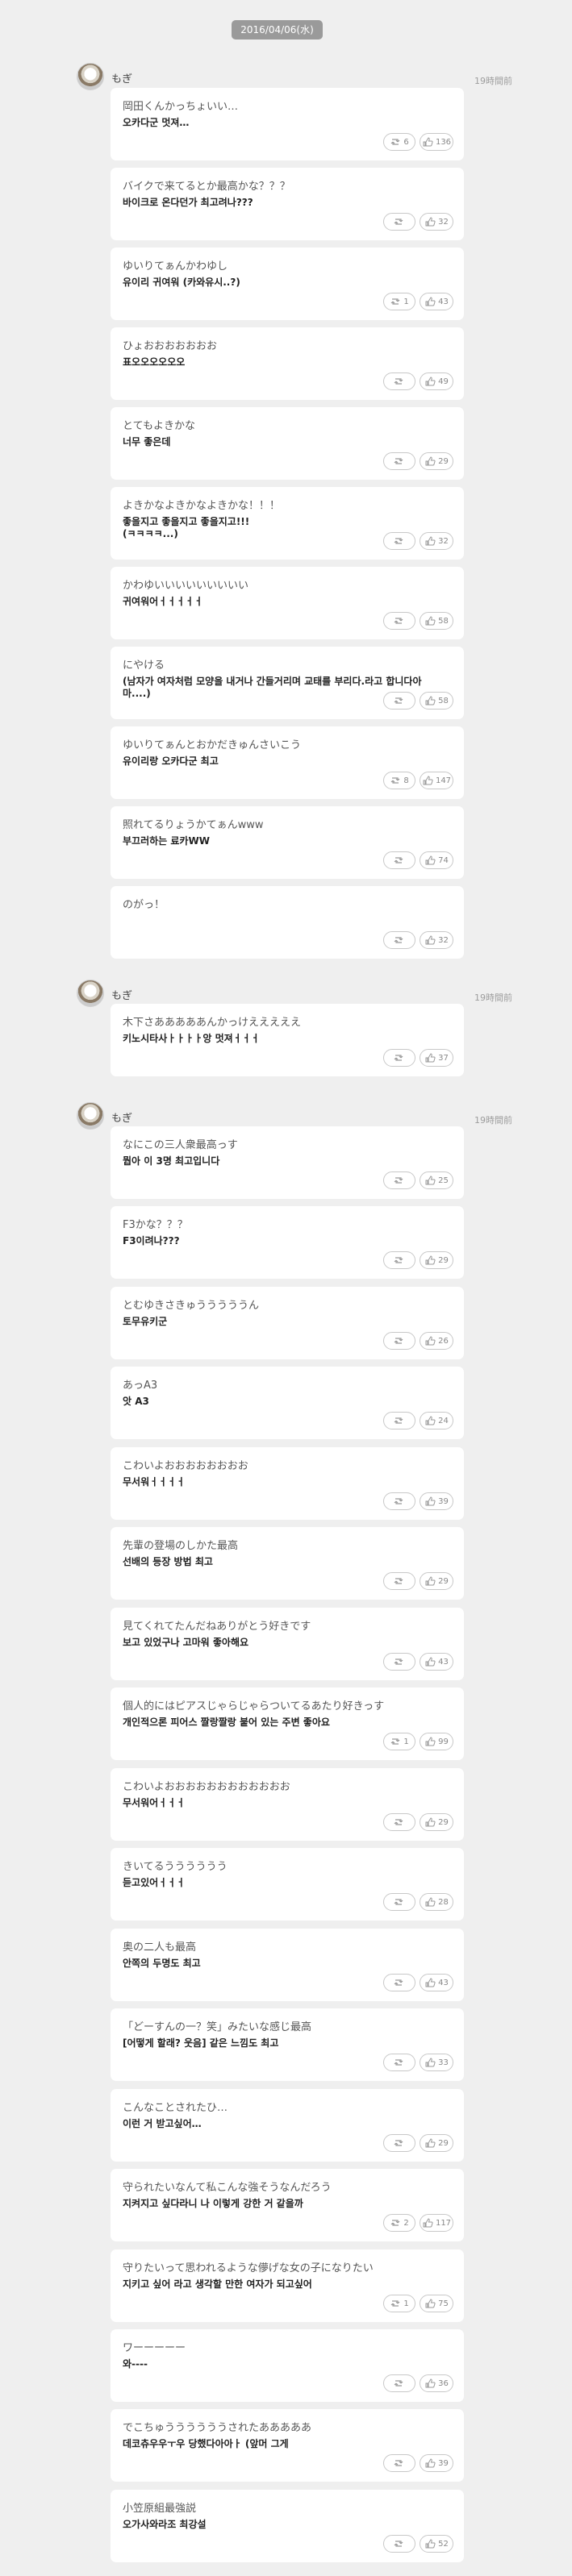 This screenshot has height=2576, width=572. I want to click on like-button: 136, so click(437, 142).